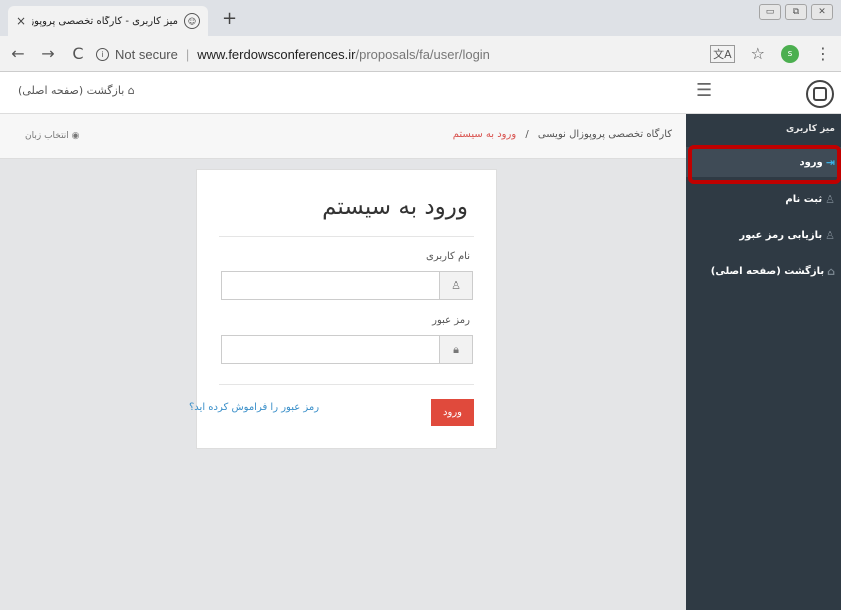  Describe the element at coordinates (146, 54) in the screenshot. I see `security-label: Not secure` at that location.